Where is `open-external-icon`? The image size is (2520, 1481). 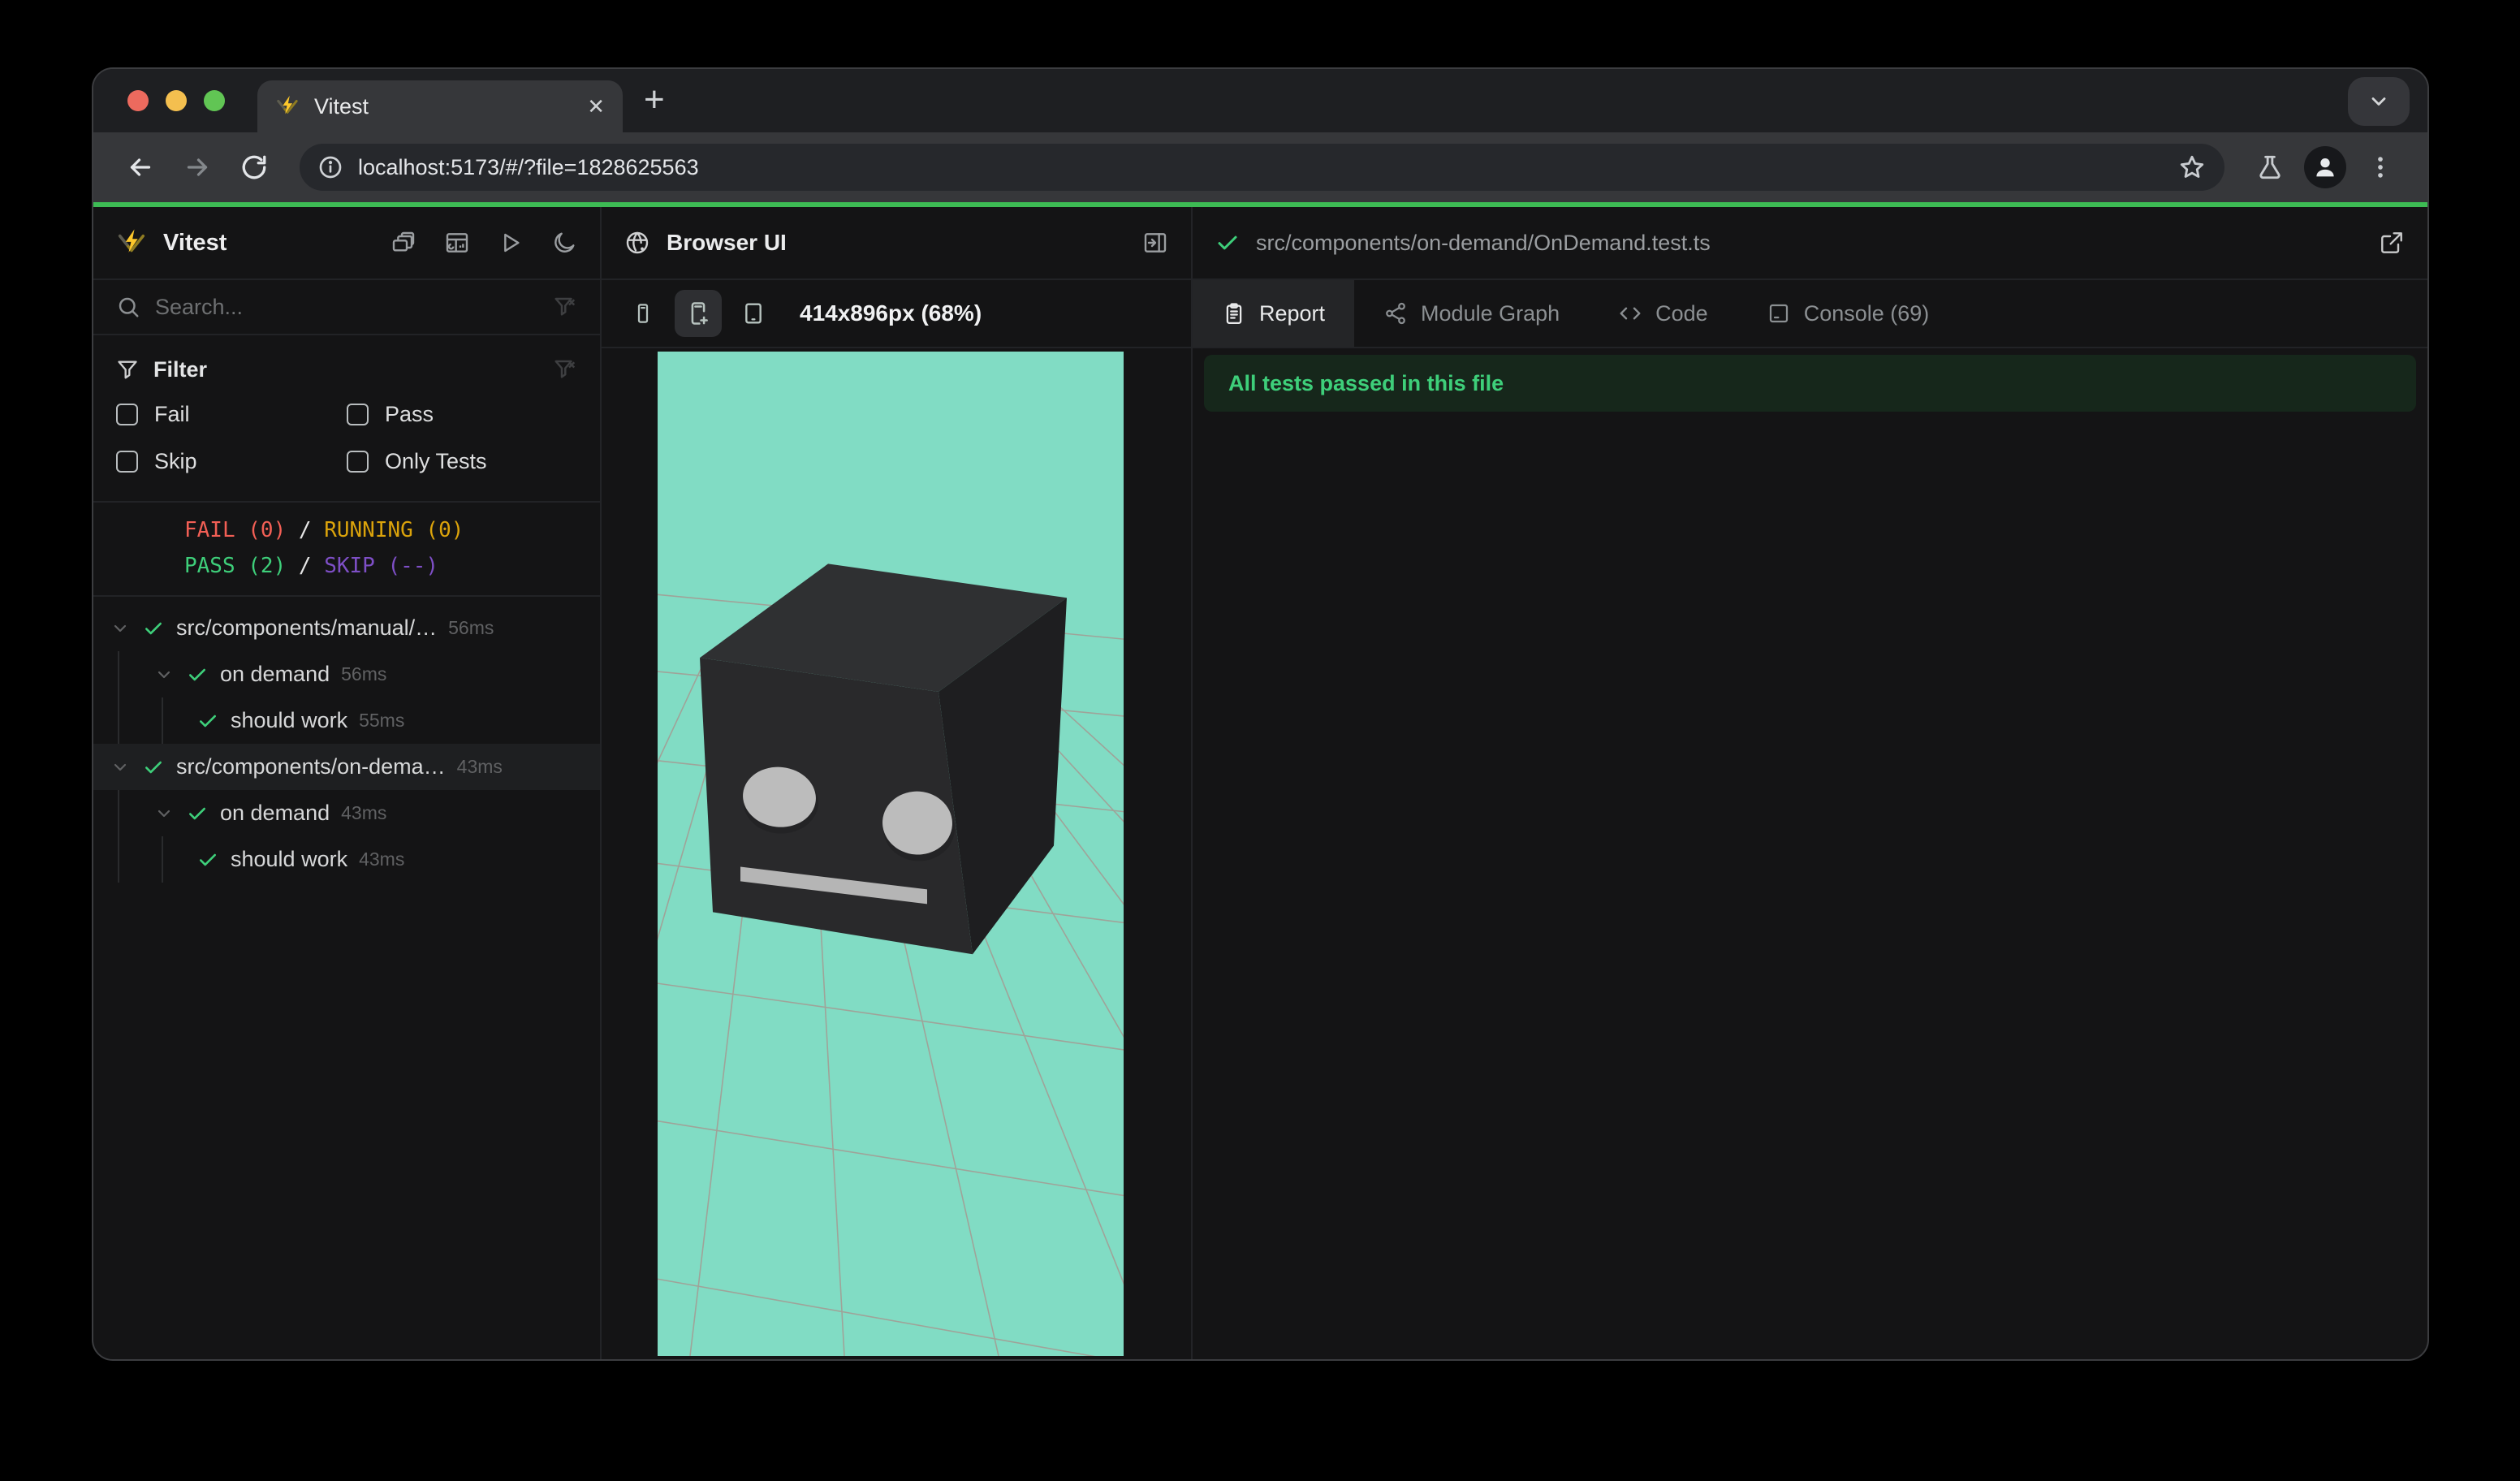 open-external-icon is located at coordinates (2392, 243).